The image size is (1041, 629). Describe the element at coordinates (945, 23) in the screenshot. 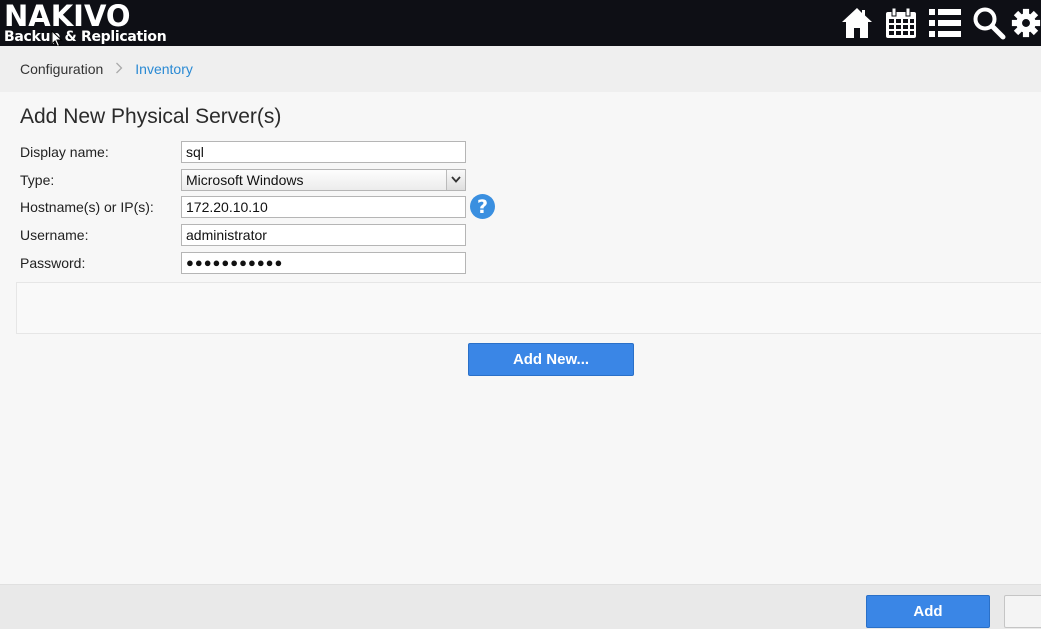

I see `list-icon` at that location.